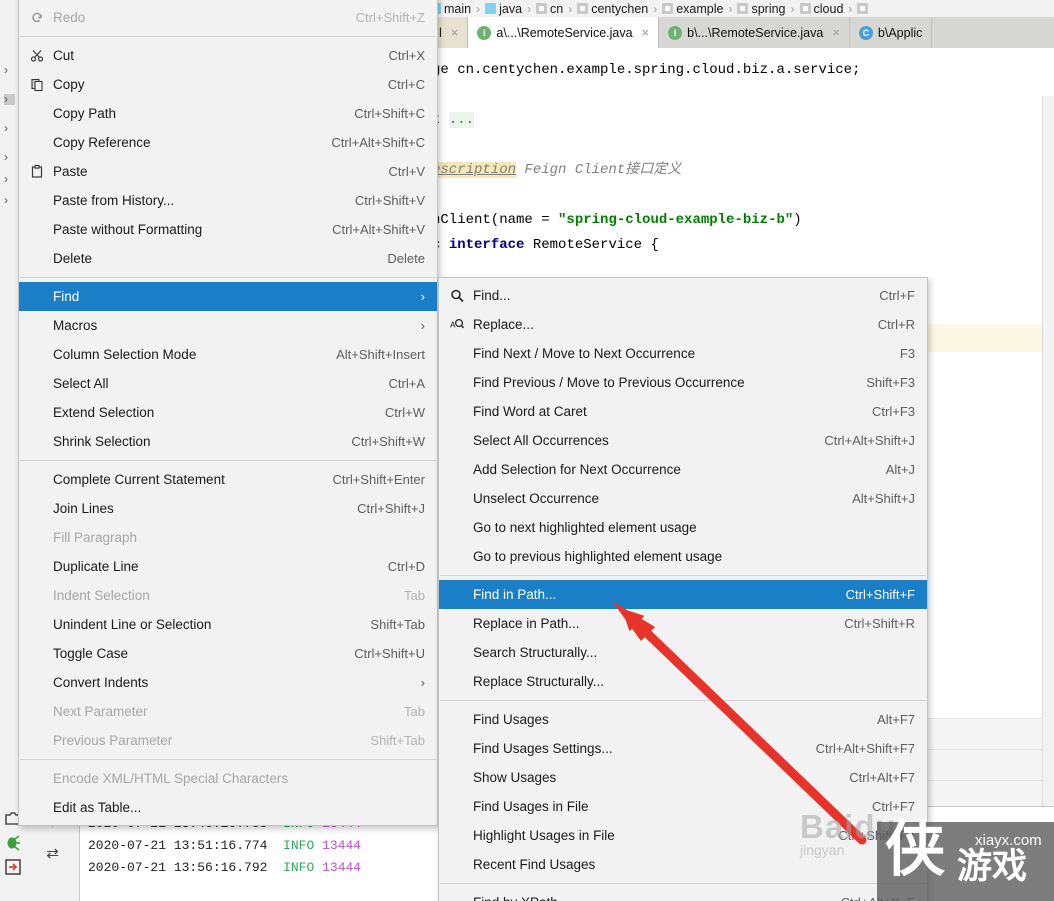 The image size is (1054, 901). What do you see at coordinates (503, 9) in the screenshot?
I see `breadcrumb-item-java: java` at bounding box center [503, 9].